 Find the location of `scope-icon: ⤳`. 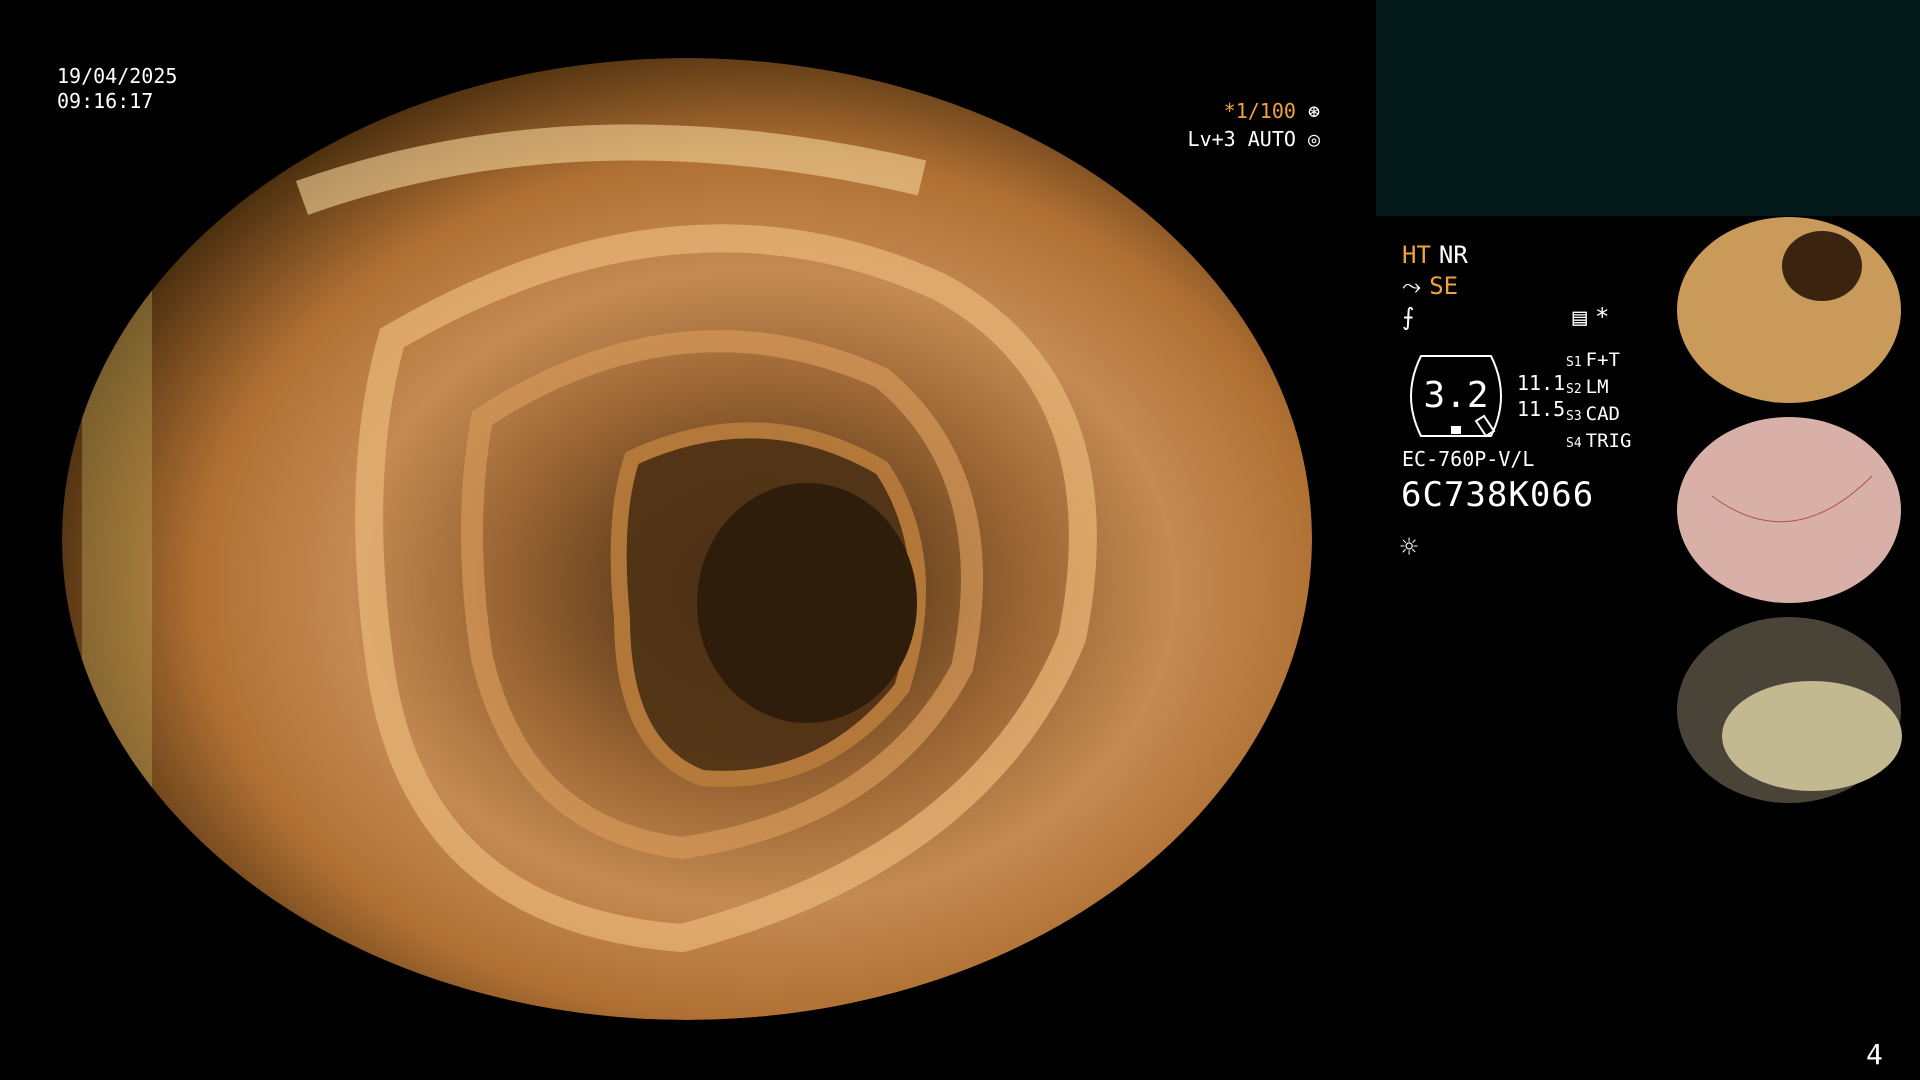

scope-icon: ⤳ is located at coordinates (1412, 286).